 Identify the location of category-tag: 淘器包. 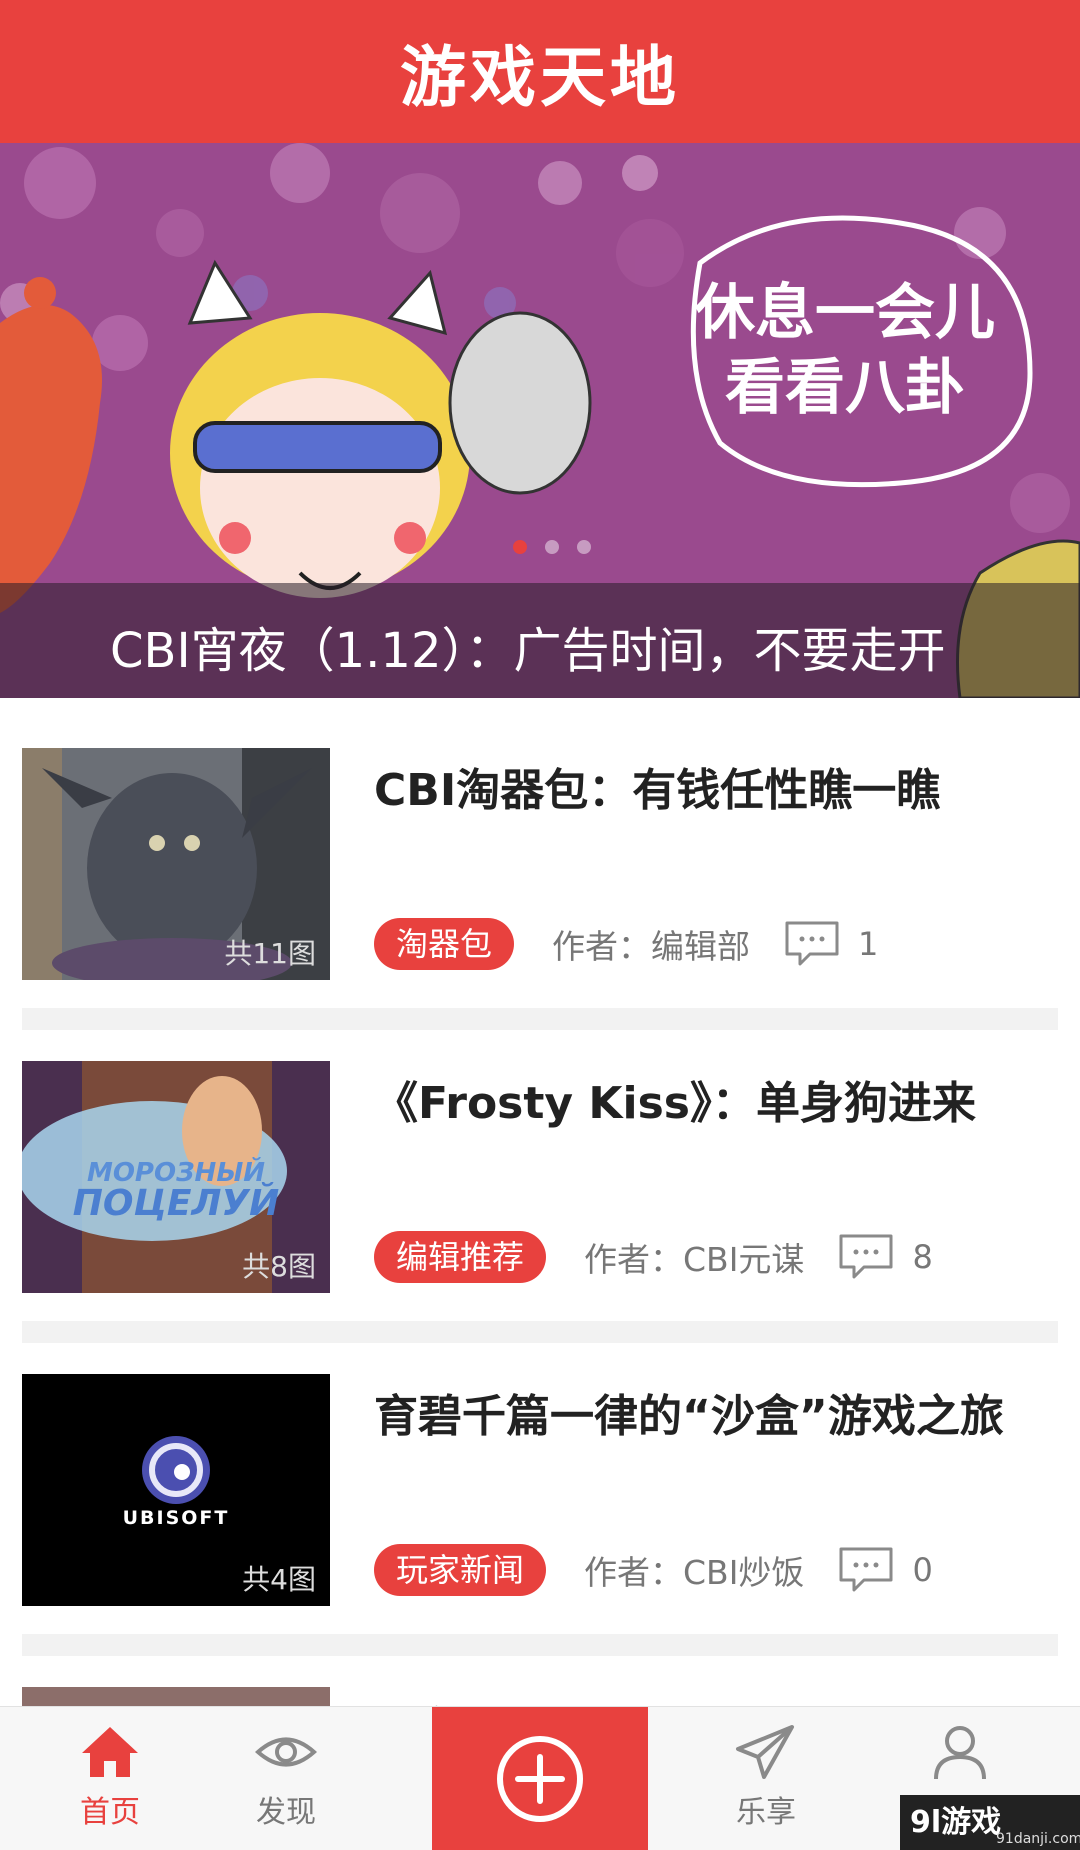
(444, 944).